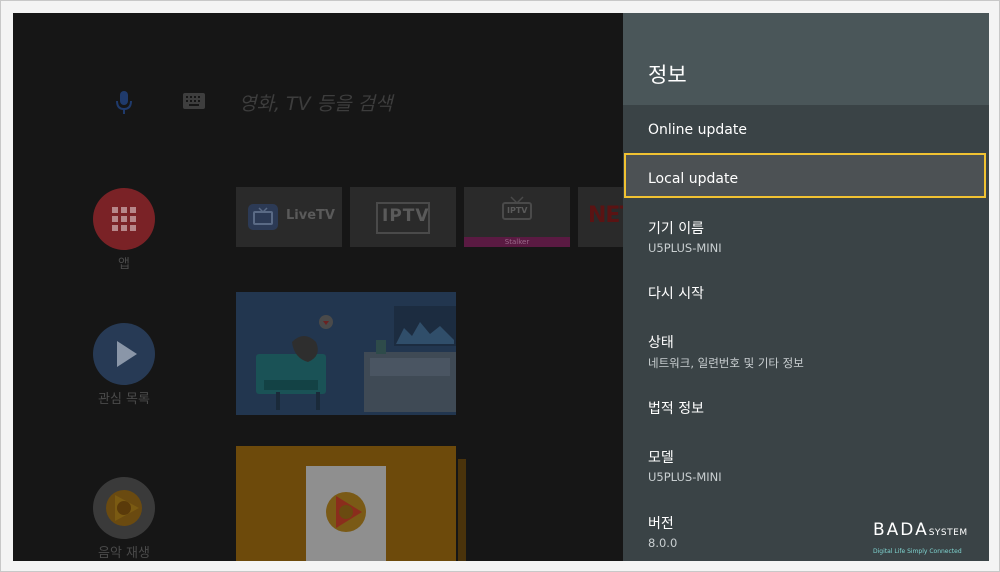  What do you see at coordinates (676, 294) in the screenshot?
I see `menu-item-label: 다시 시작` at bounding box center [676, 294].